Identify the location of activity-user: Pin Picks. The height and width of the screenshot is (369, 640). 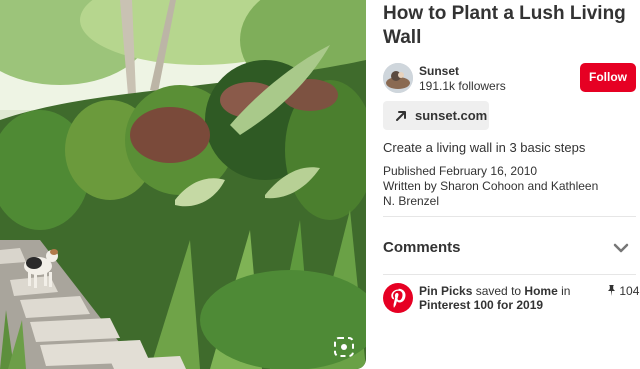
(445, 291).